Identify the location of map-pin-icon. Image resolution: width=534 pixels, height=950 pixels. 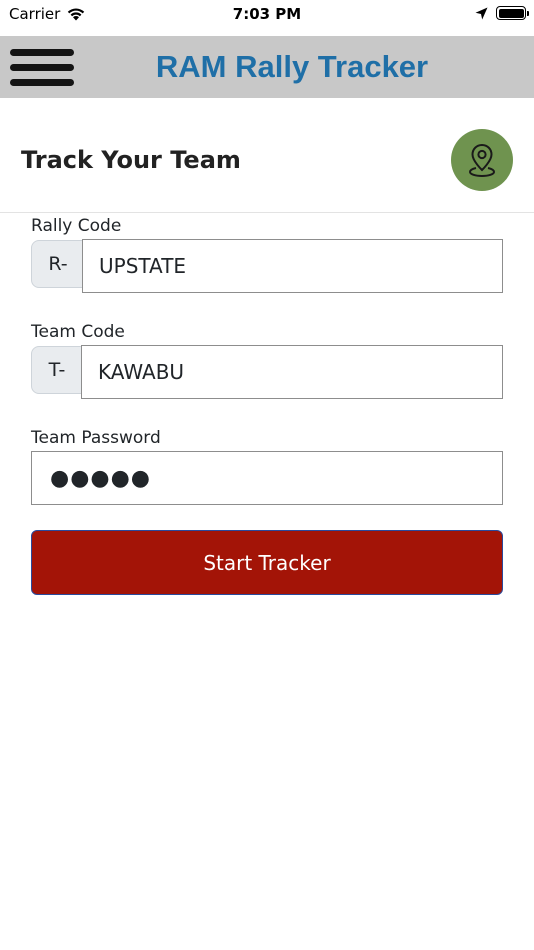
(482, 160).